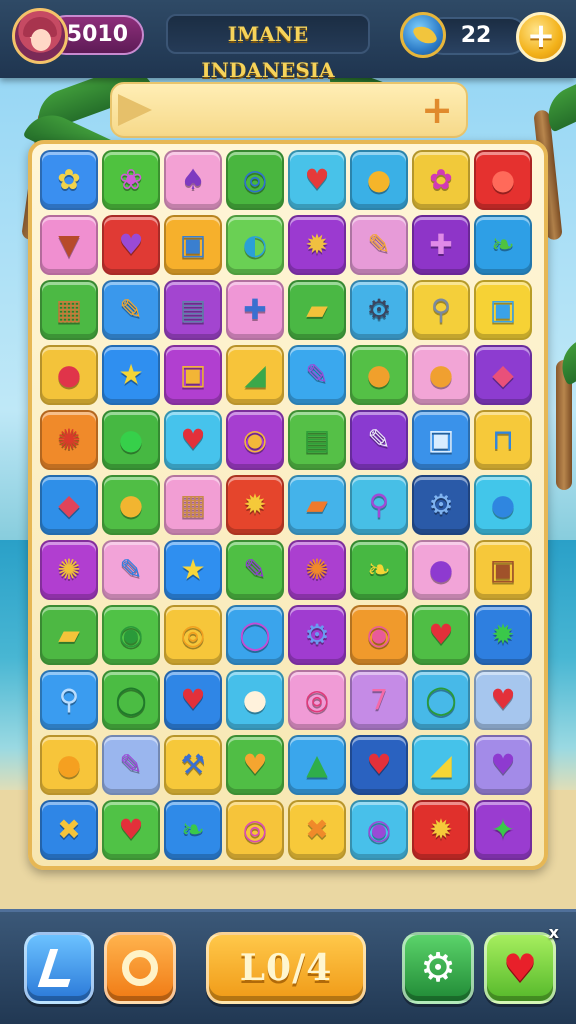 The width and height of the screenshot is (576, 1024). What do you see at coordinates (69, 505) in the screenshot?
I see `tile-lips: ◆` at bounding box center [69, 505].